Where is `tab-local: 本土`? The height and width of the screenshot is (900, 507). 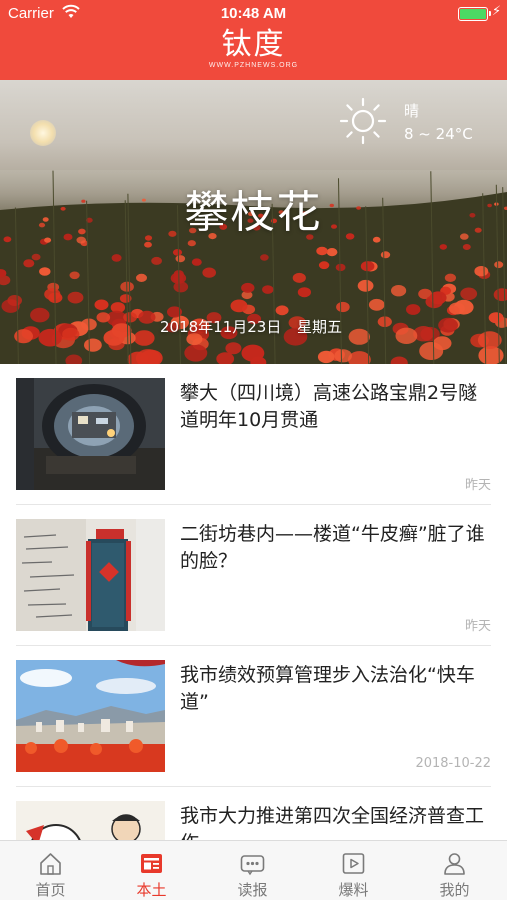 tab-local: 本土 is located at coordinates (151, 870).